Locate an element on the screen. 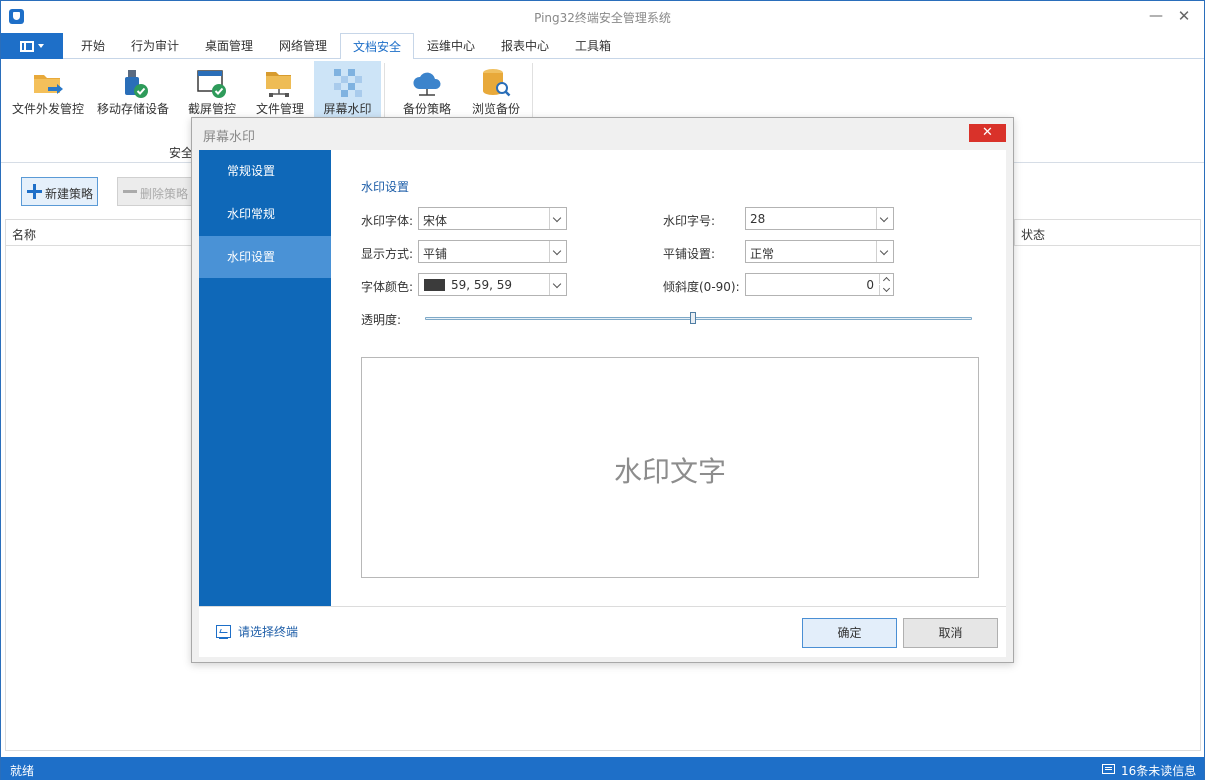  new-policy-label: 新建策略 is located at coordinates (69, 194).